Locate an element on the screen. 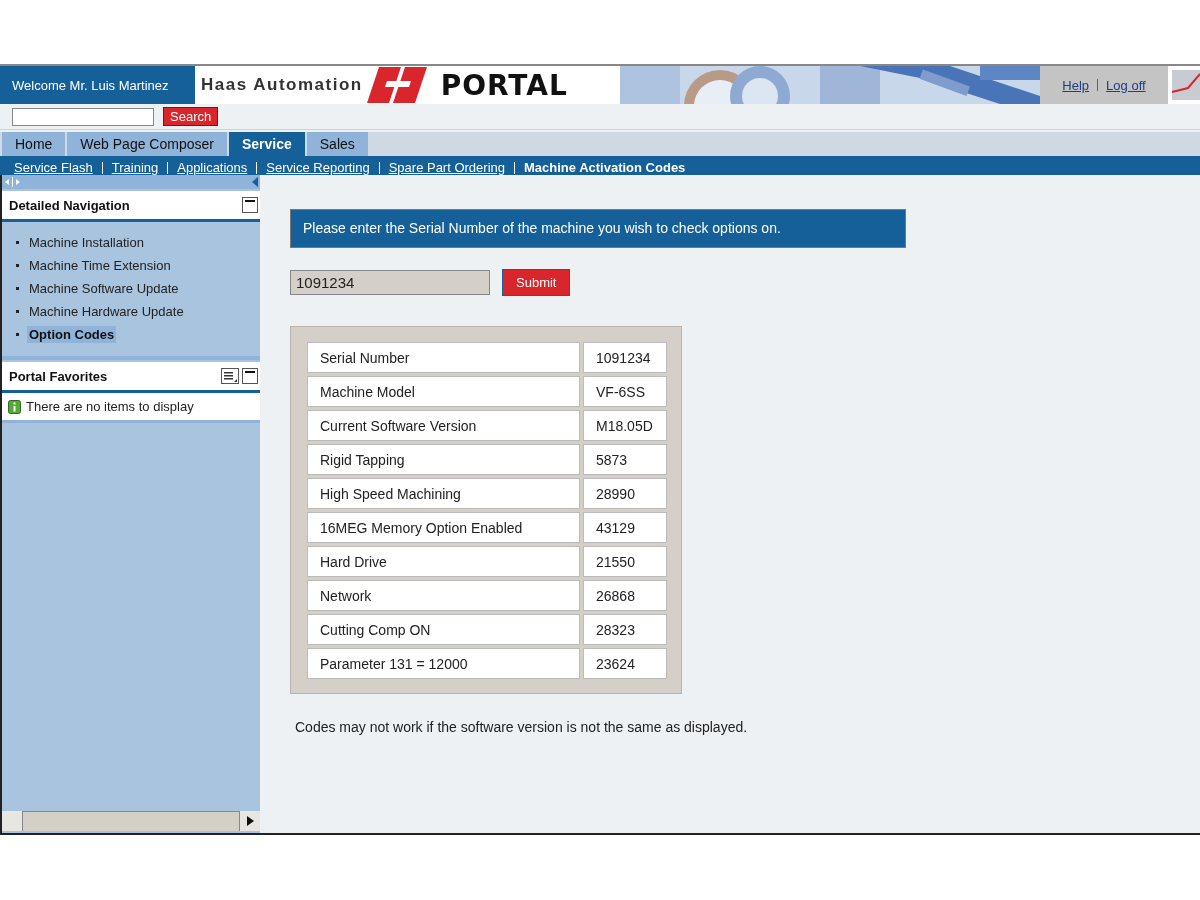 The image size is (1200, 900). table-cell: VF-6SS is located at coordinates (625, 391).